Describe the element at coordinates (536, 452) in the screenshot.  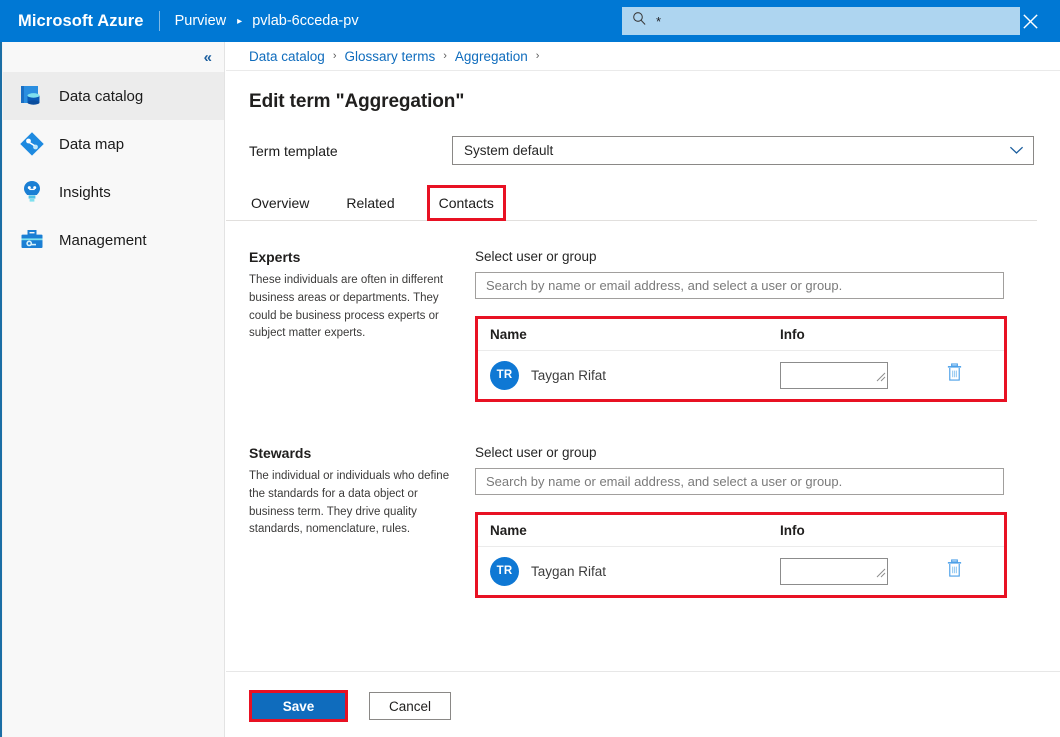
I see `stewards-select-label: Select user or group` at that location.